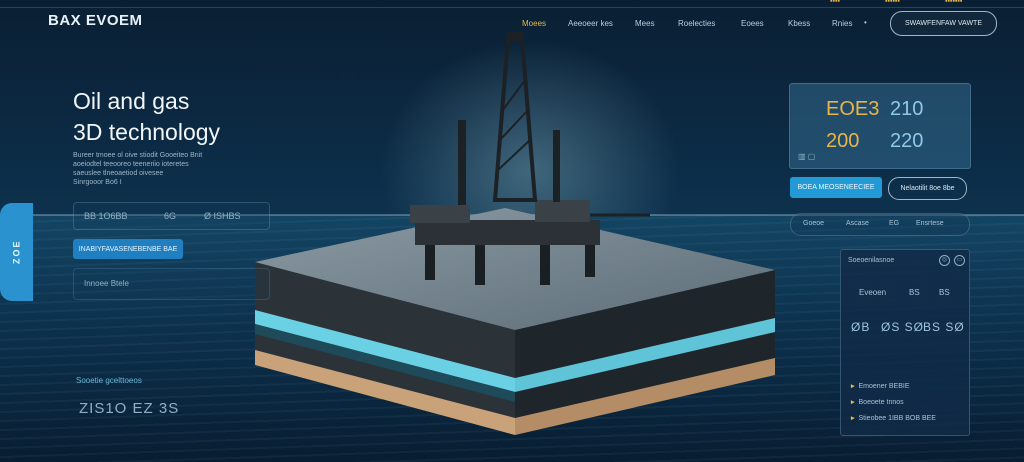 The height and width of the screenshot is (462, 1024). I want to click on panel-list-text: Stieobee 1IBB BOB BEE, so click(897, 418).